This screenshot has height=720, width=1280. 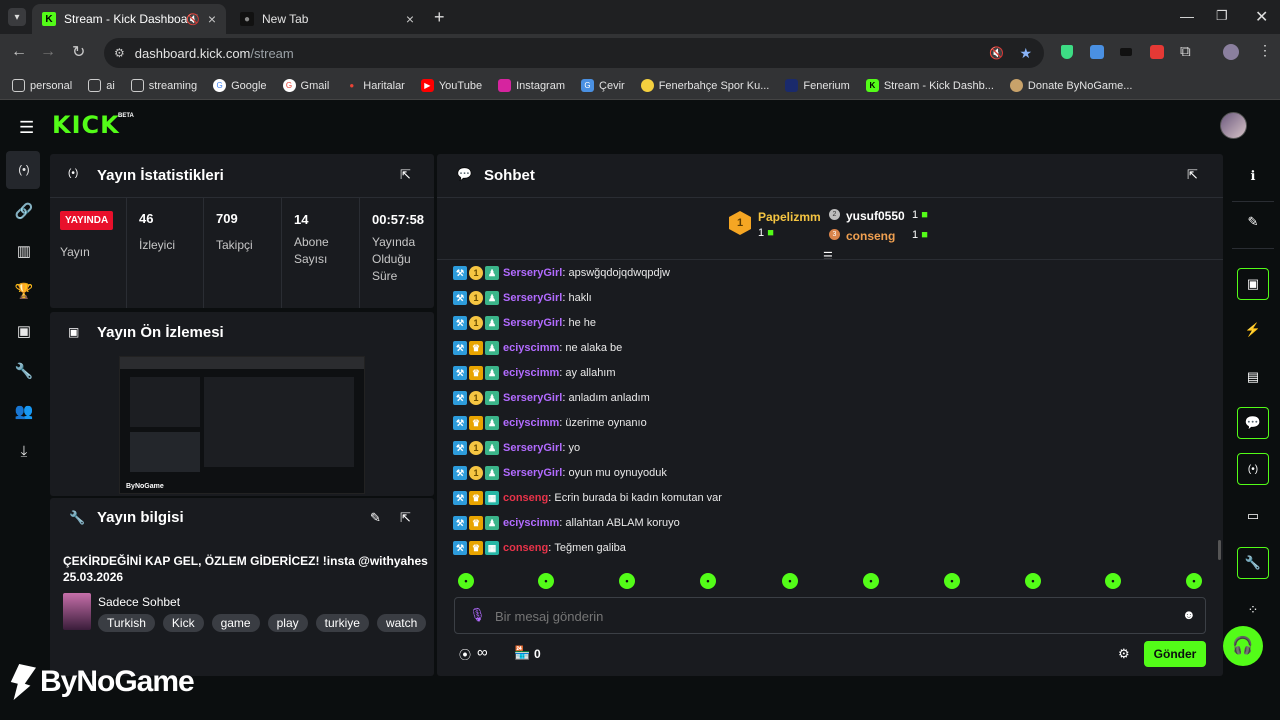 I want to click on bookmark-streaming: streaming, so click(x=163, y=85).